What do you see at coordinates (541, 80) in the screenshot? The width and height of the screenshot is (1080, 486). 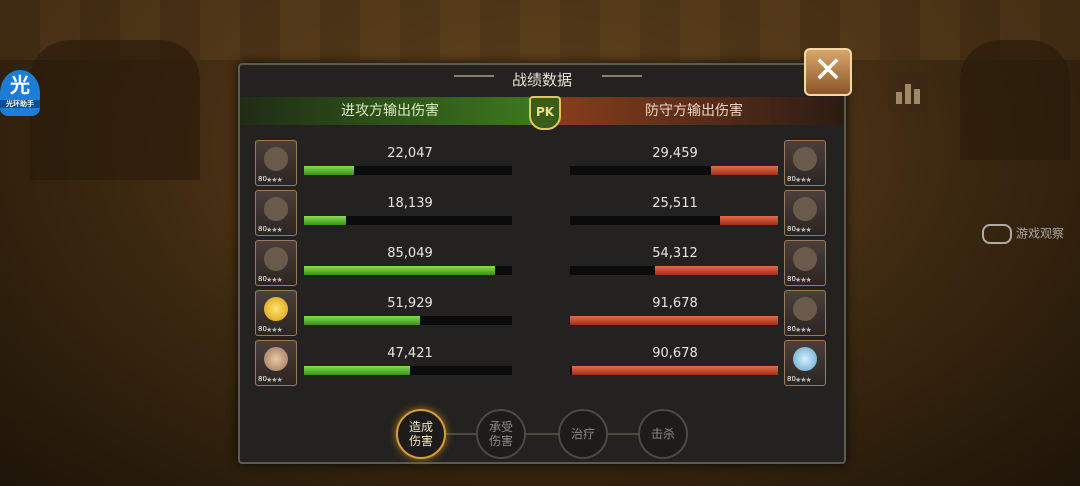 I see `panel-title: 战绩数据` at bounding box center [541, 80].